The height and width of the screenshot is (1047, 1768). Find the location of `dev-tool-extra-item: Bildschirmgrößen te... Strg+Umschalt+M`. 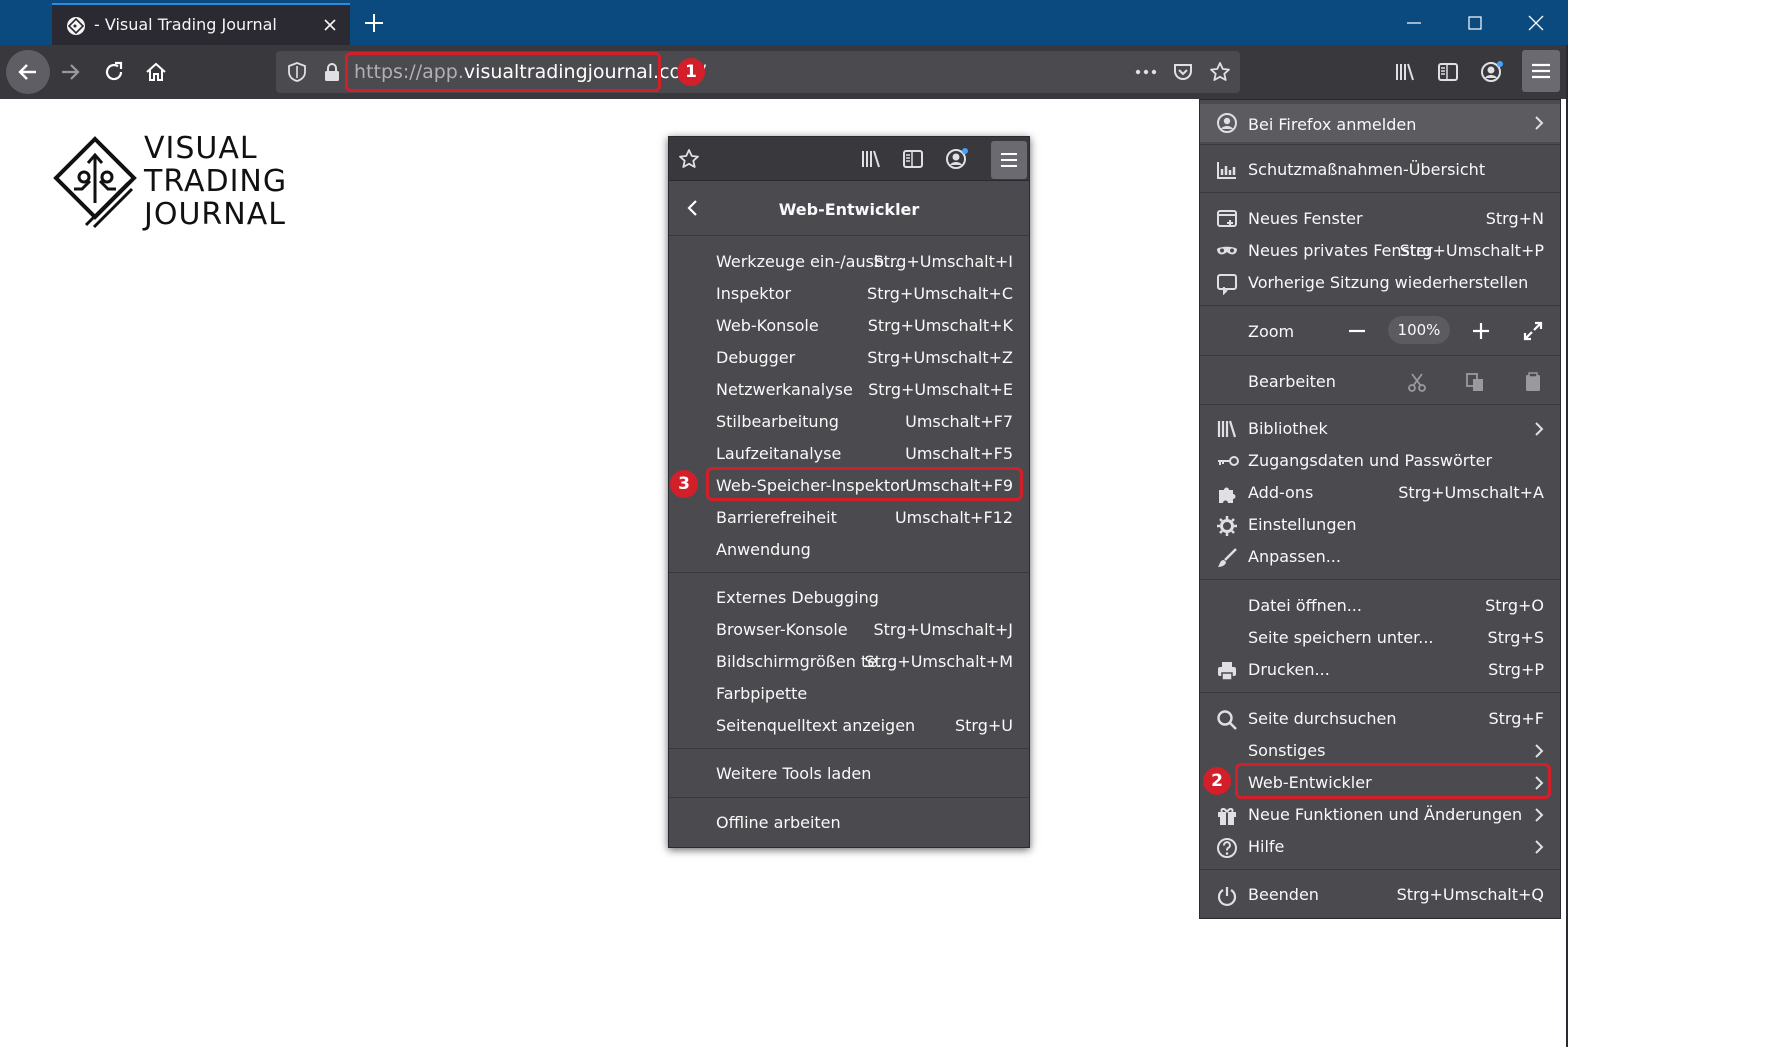

dev-tool-extra-item: Bildschirmgrößen te... Strg+Umschalt+M is located at coordinates (849, 662).